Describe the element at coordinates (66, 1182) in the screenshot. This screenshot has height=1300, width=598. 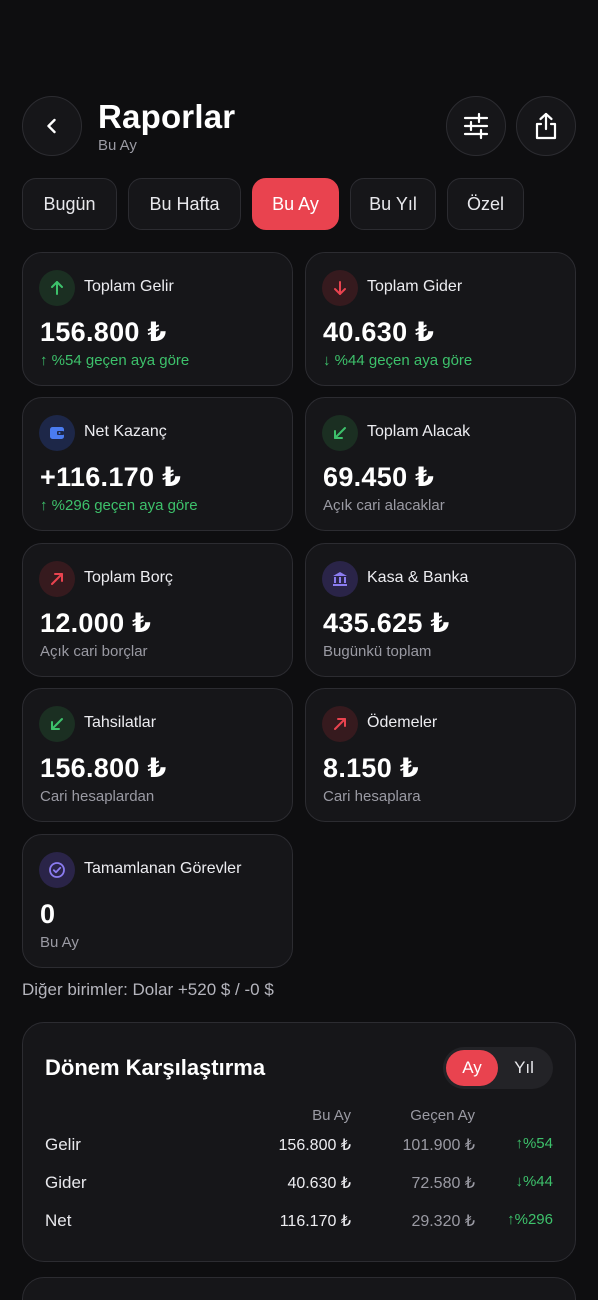
I see `row-label: Gider` at that location.